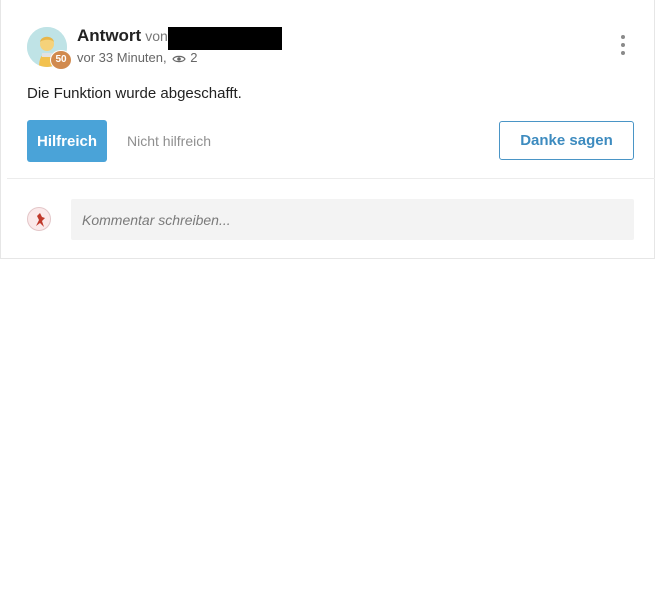 This screenshot has height=601, width=657. I want to click on post-title: Antwort, so click(109, 35).